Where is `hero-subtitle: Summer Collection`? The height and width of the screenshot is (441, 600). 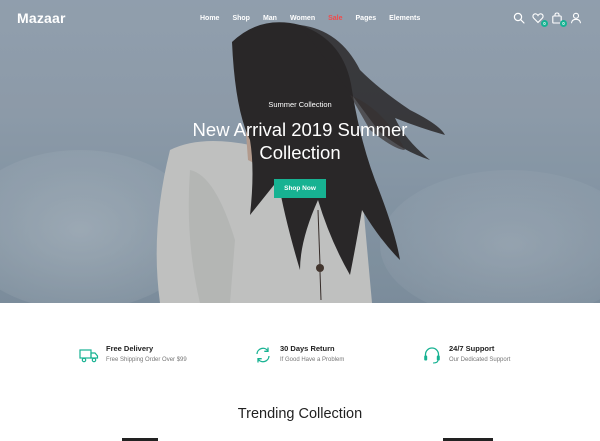
hero-subtitle: Summer Collection is located at coordinates (300, 104).